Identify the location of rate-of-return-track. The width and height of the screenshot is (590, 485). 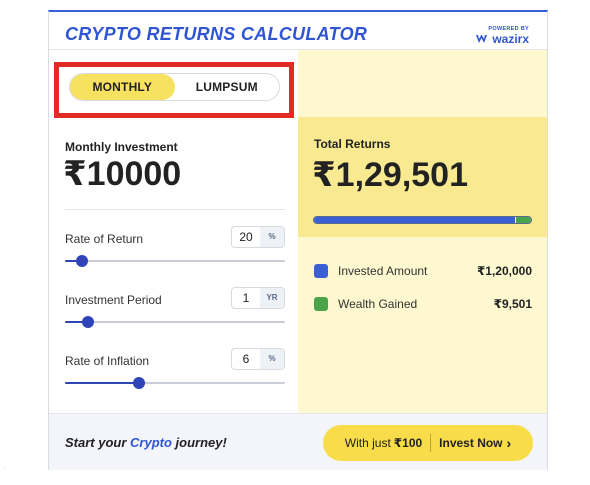
(175, 261).